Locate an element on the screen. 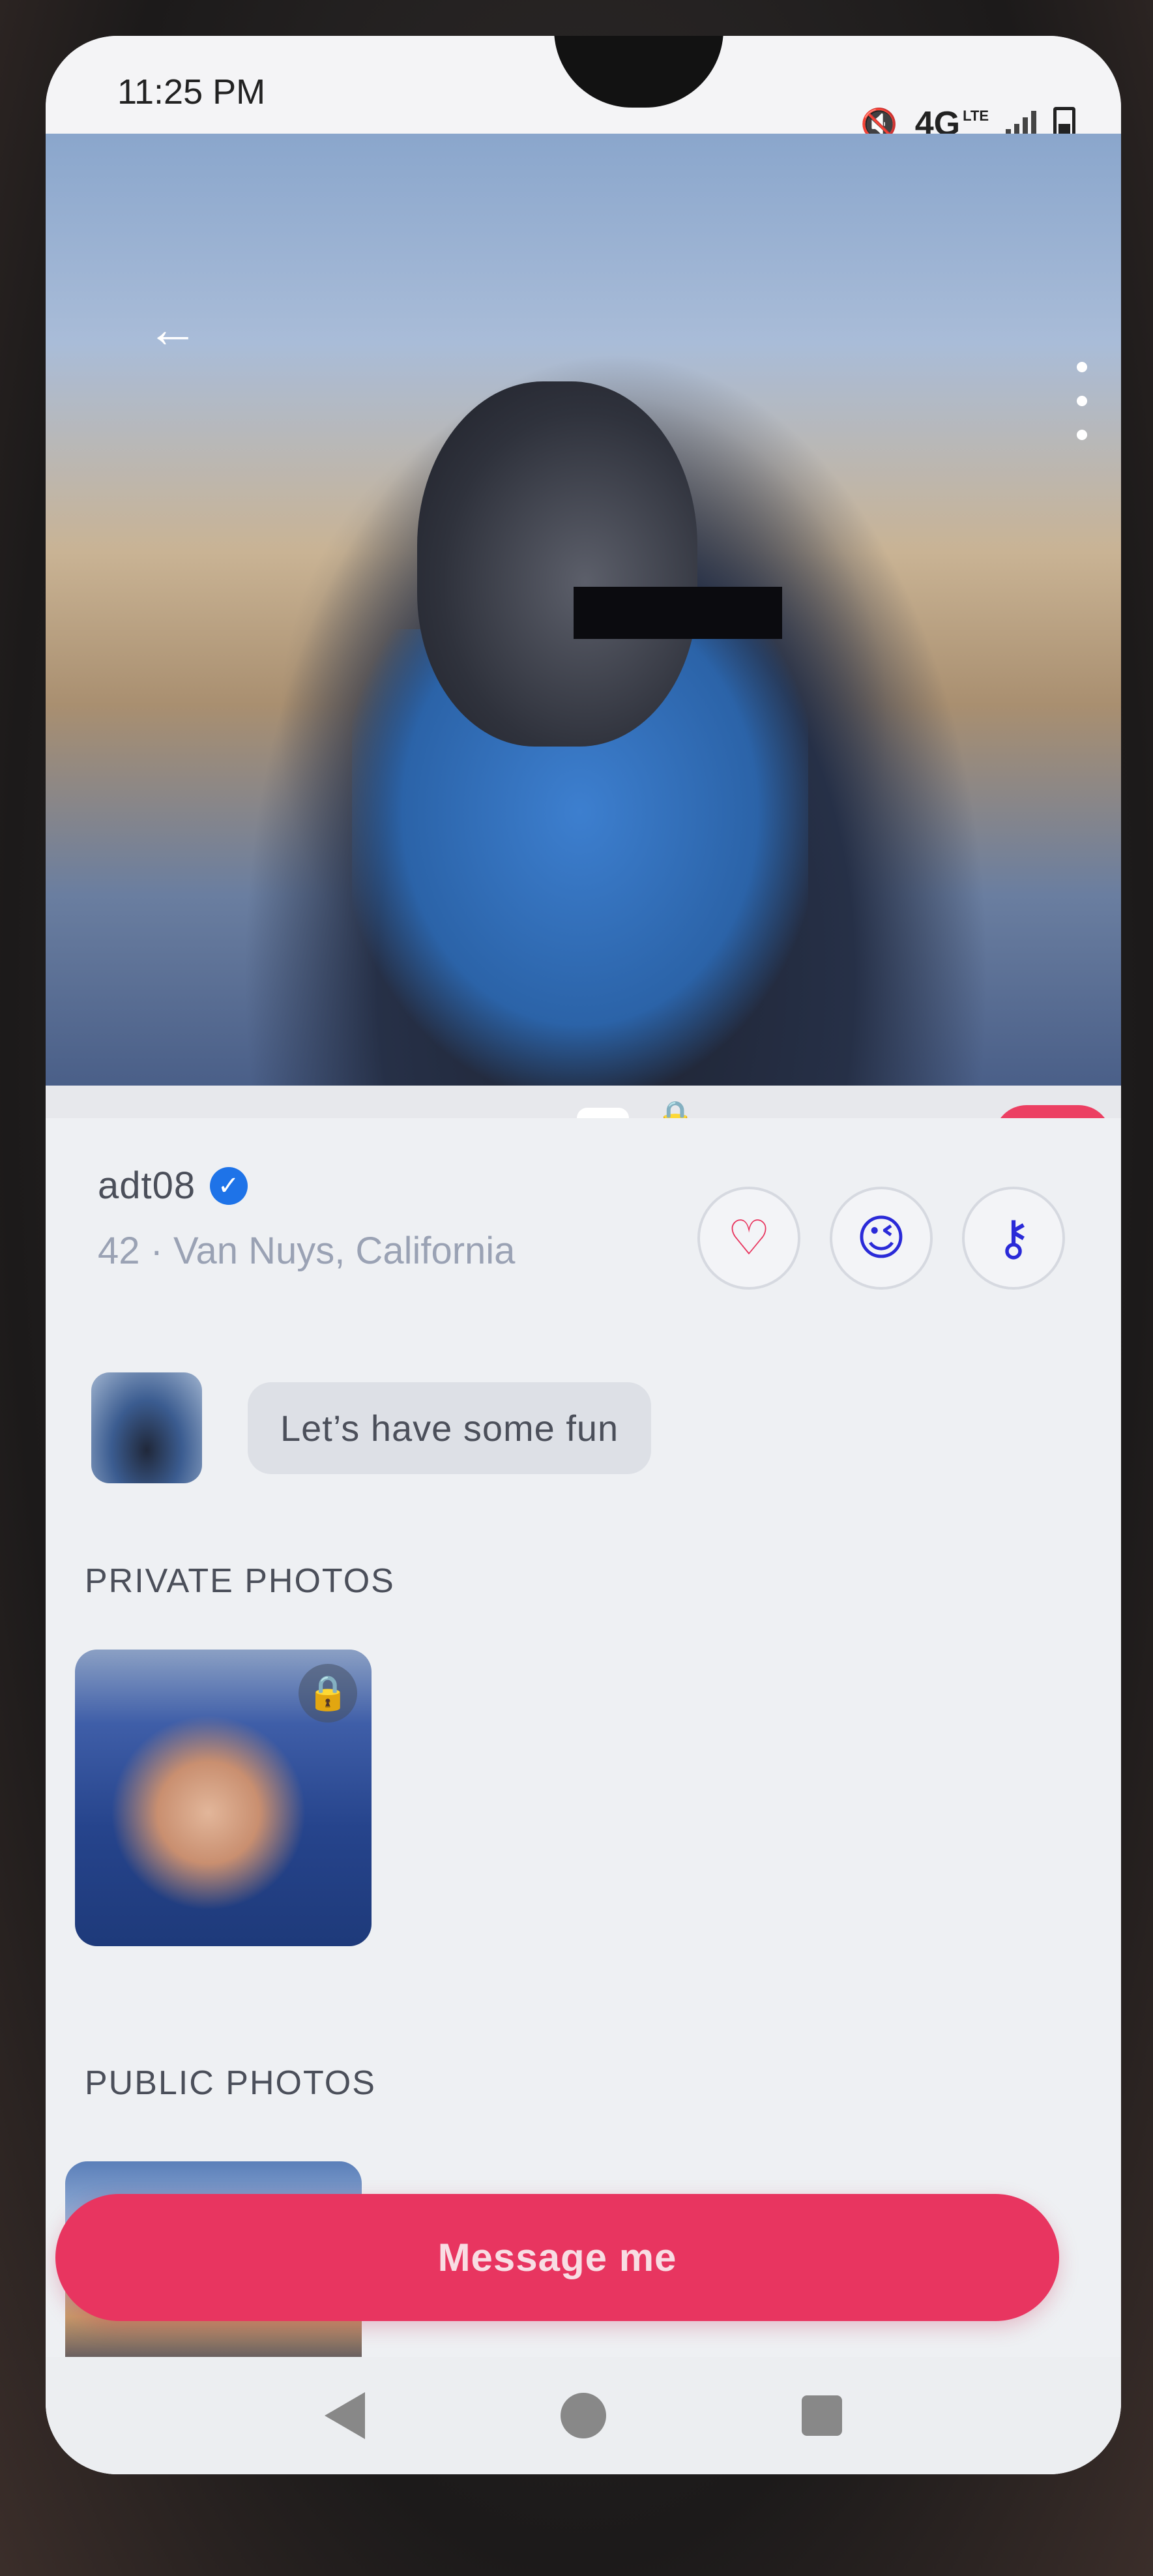 This screenshot has width=1153, height=2576. message-me-button: Message me is located at coordinates (557, 2257).